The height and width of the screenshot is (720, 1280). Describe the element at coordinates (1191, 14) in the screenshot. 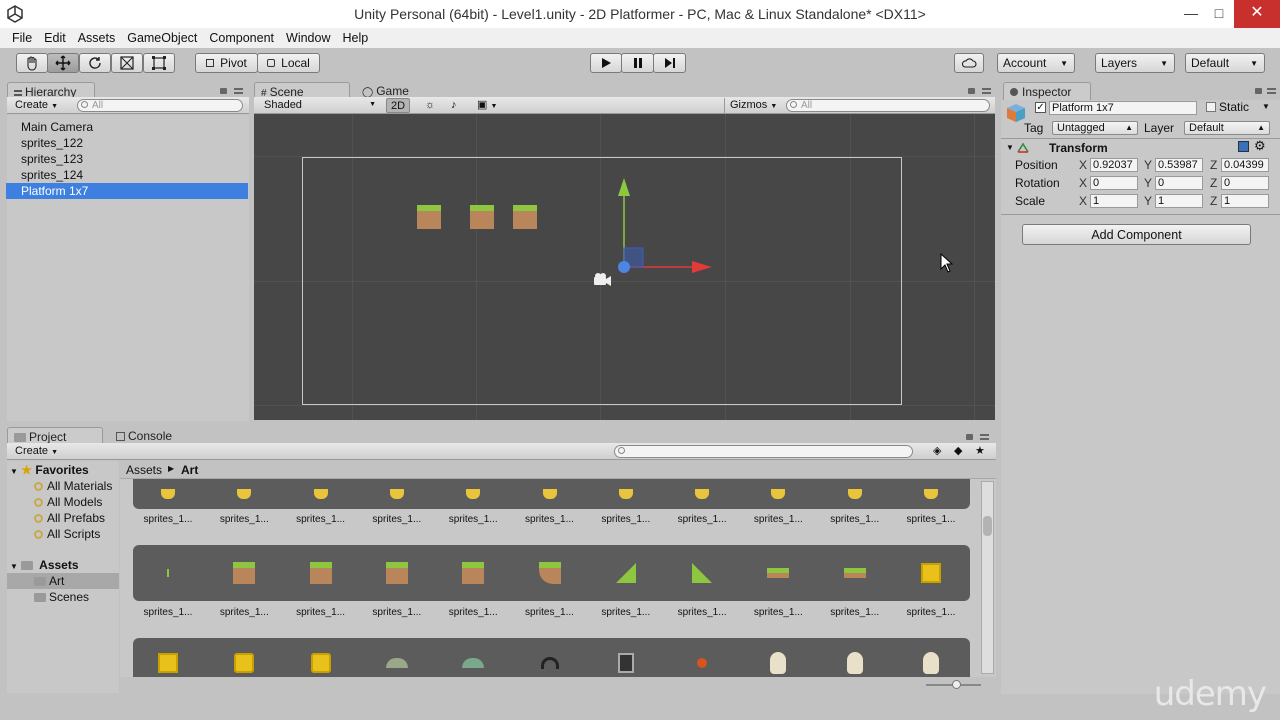

I see `minimize-icon: —` at that location.